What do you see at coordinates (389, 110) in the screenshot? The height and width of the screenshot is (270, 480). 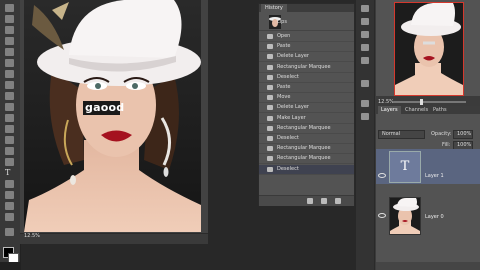 I see `tab-layers: Layers` at bounding box center [389, 110].